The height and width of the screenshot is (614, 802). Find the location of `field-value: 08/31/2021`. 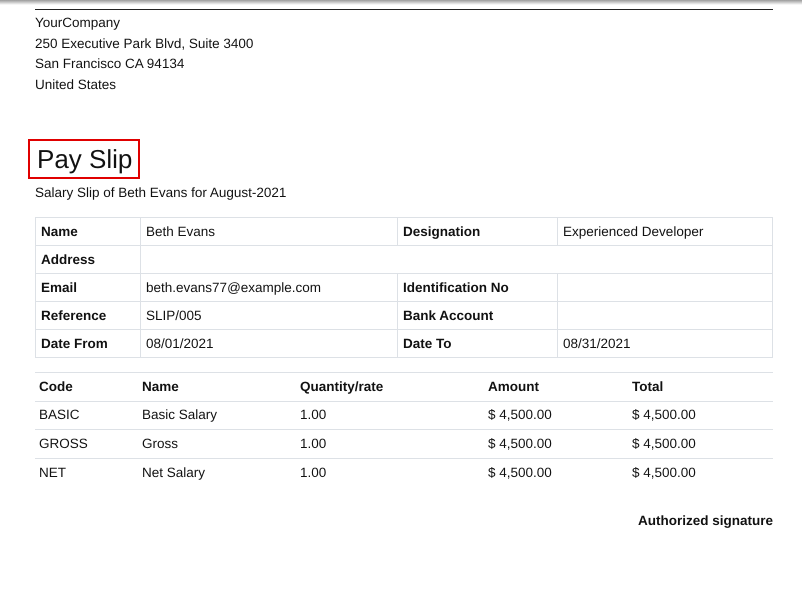

field-value: 08/31/2021 is located at coordinates (597, 343).